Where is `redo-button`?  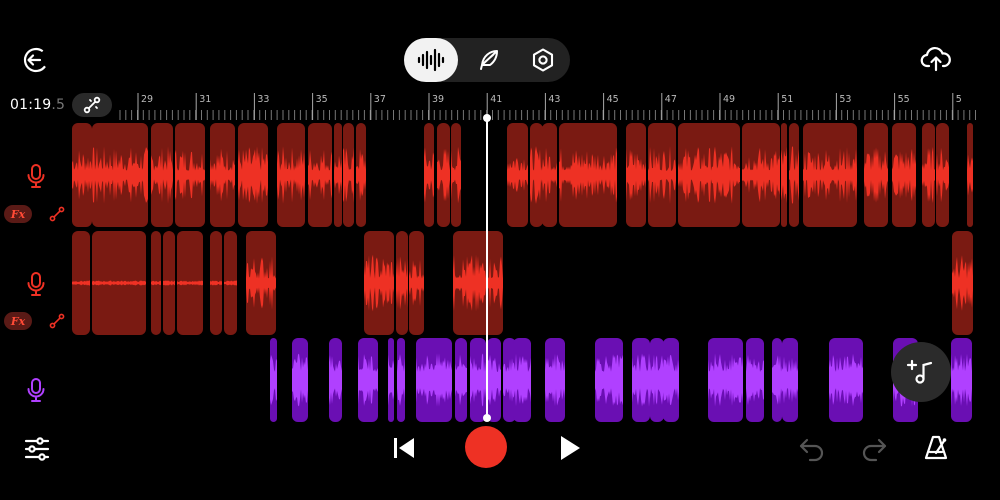 redo-button is located at coordinates (874, 449).